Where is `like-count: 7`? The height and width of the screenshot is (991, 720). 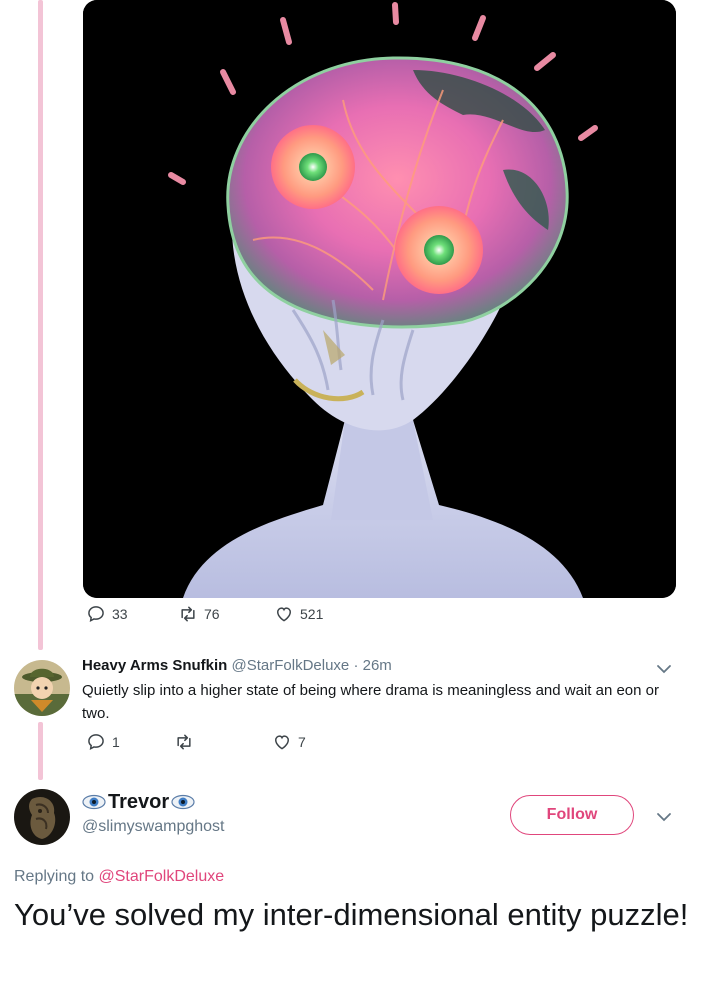
like-count: 7 is located at coordinates (302, 742).